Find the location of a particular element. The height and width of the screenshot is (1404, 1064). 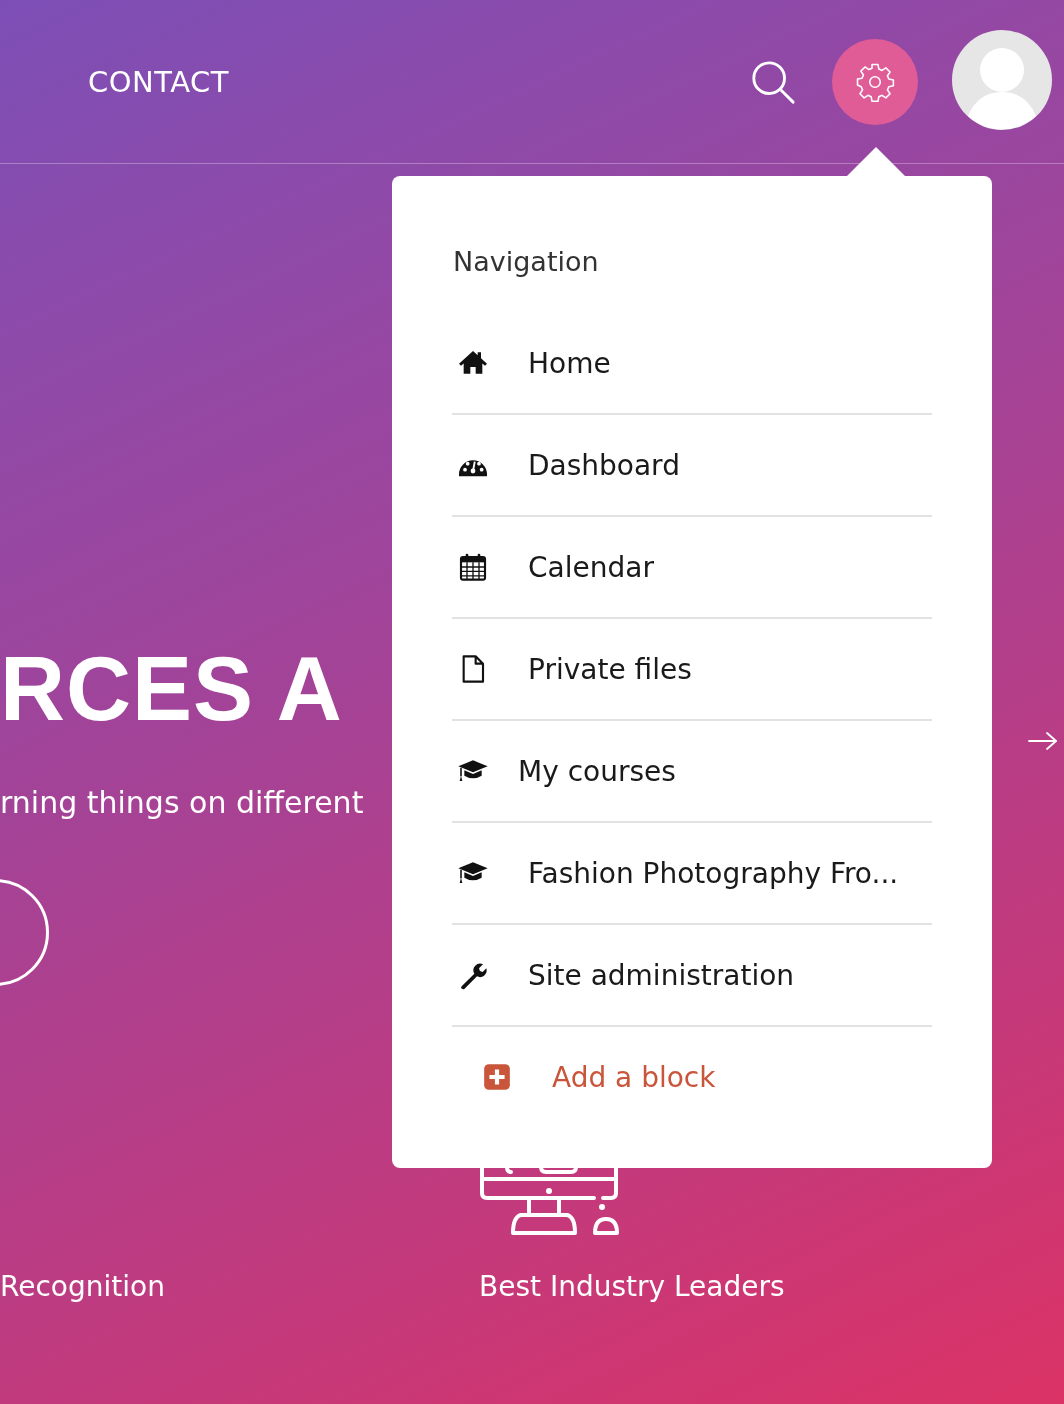

hero-subtitle: rning things on different is located at coordinates (182, 803).